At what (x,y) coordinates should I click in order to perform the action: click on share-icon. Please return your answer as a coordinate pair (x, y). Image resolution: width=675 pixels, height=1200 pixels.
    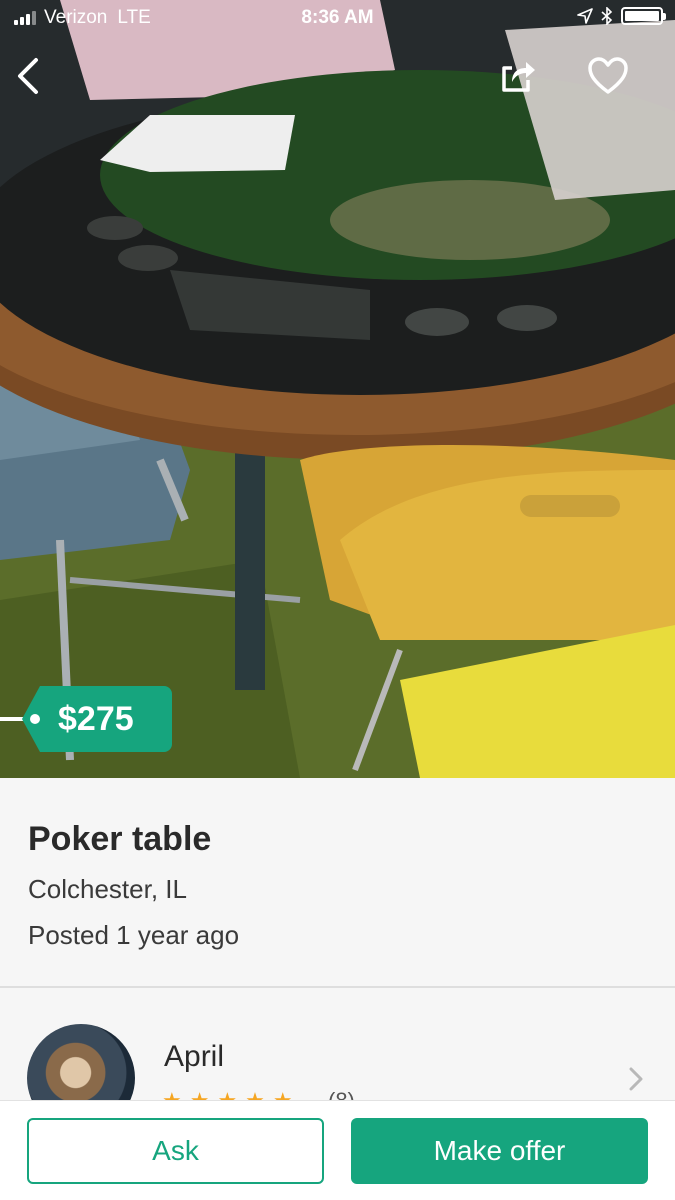
    Looking at the image, I should click on (518, 77).